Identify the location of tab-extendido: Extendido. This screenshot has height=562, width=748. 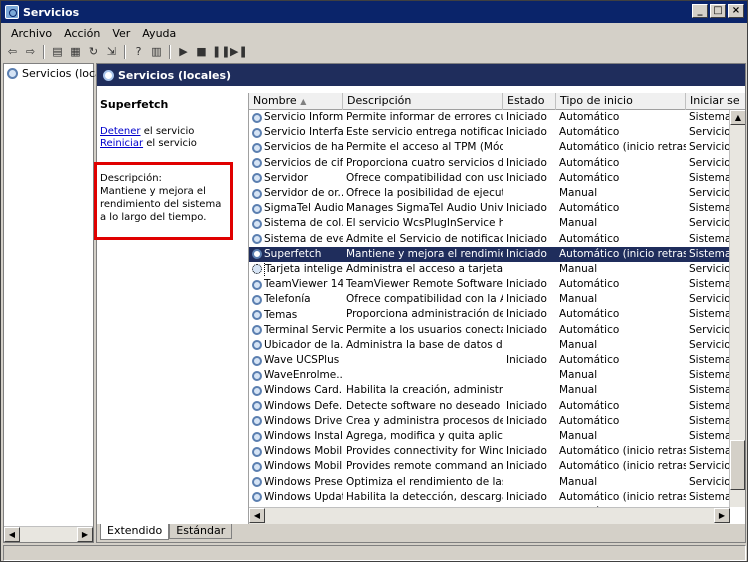
(135, 532).